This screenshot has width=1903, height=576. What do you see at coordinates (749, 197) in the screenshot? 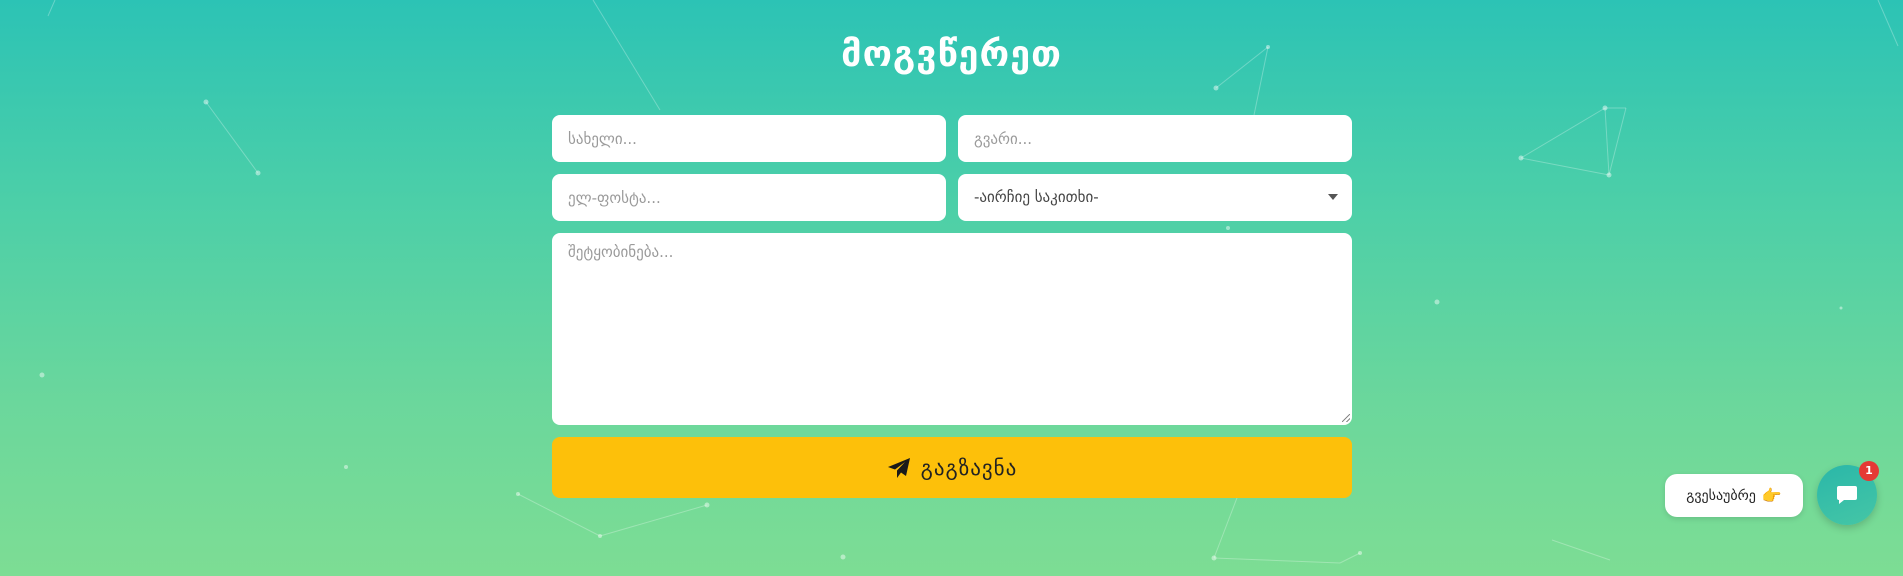
I see `email-input` at bounding box center [749, 197].